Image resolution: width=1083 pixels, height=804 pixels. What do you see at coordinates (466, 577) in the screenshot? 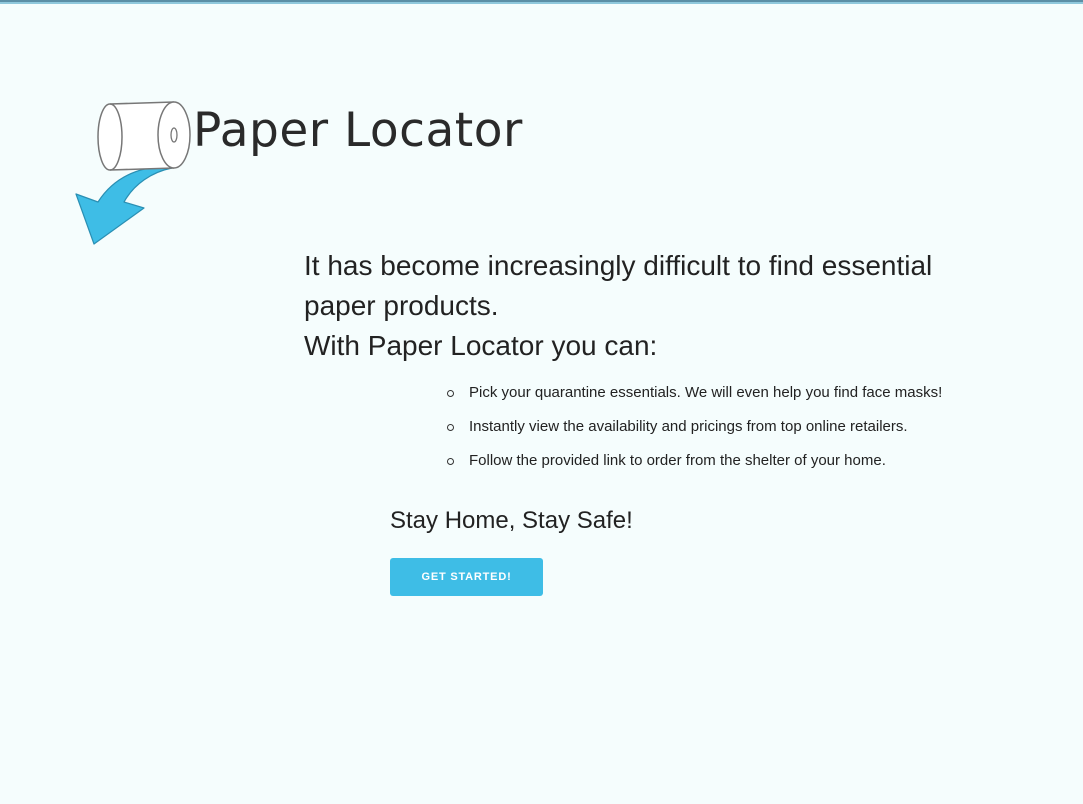
I see `get-started-button: GET STARTED!` at bounding box center [466, 577].